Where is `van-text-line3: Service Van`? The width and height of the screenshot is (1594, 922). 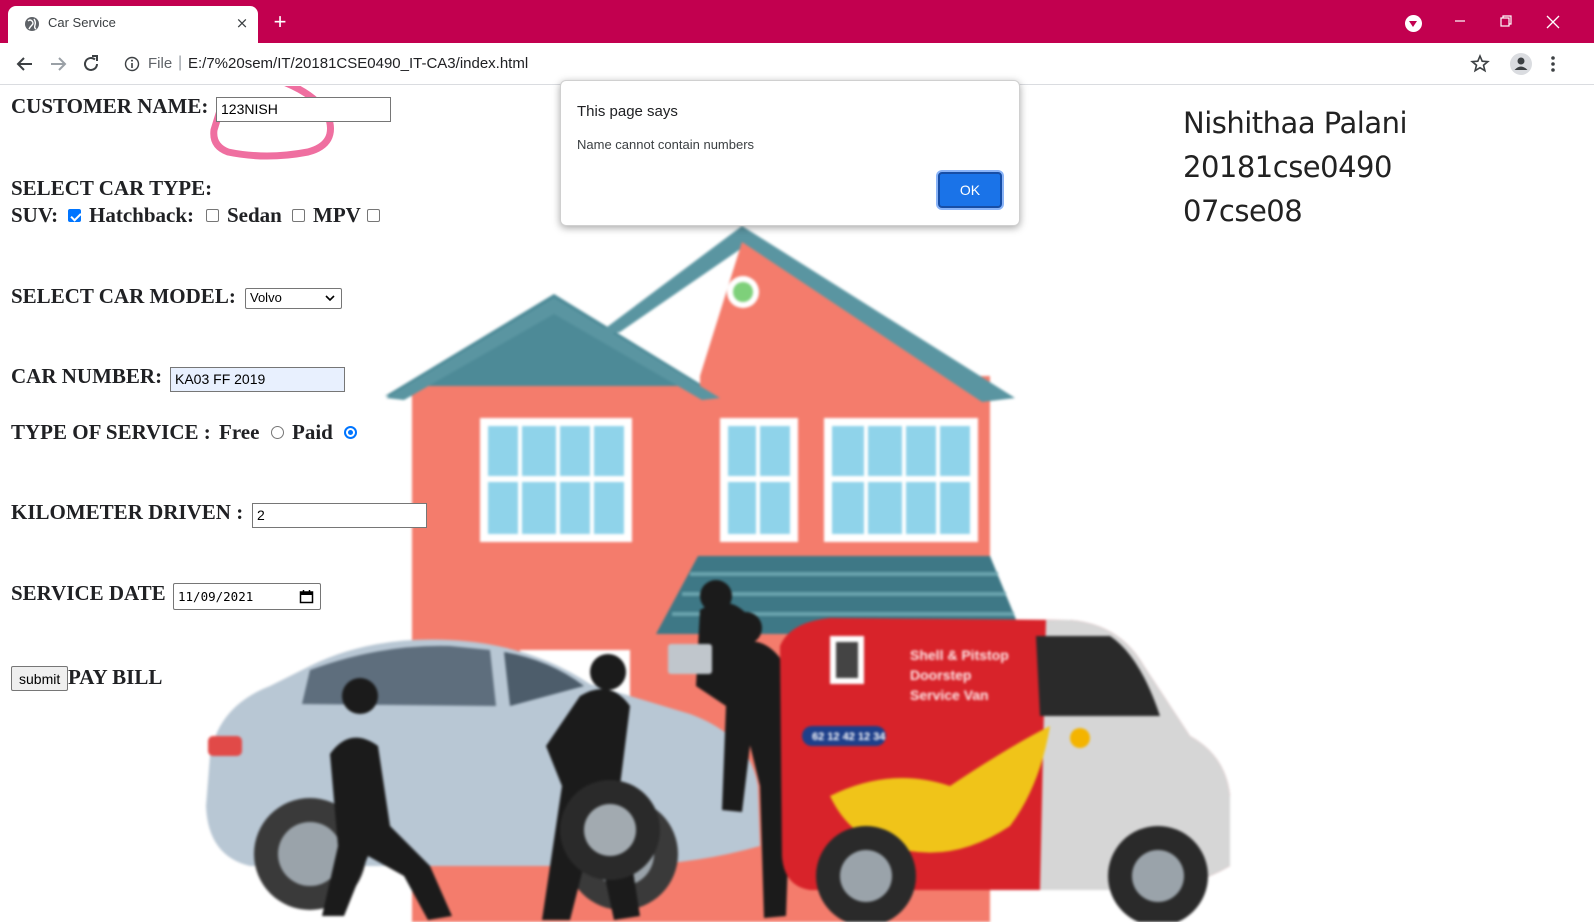 van-text-line3: Service Van is located at coordinates (949, 695).